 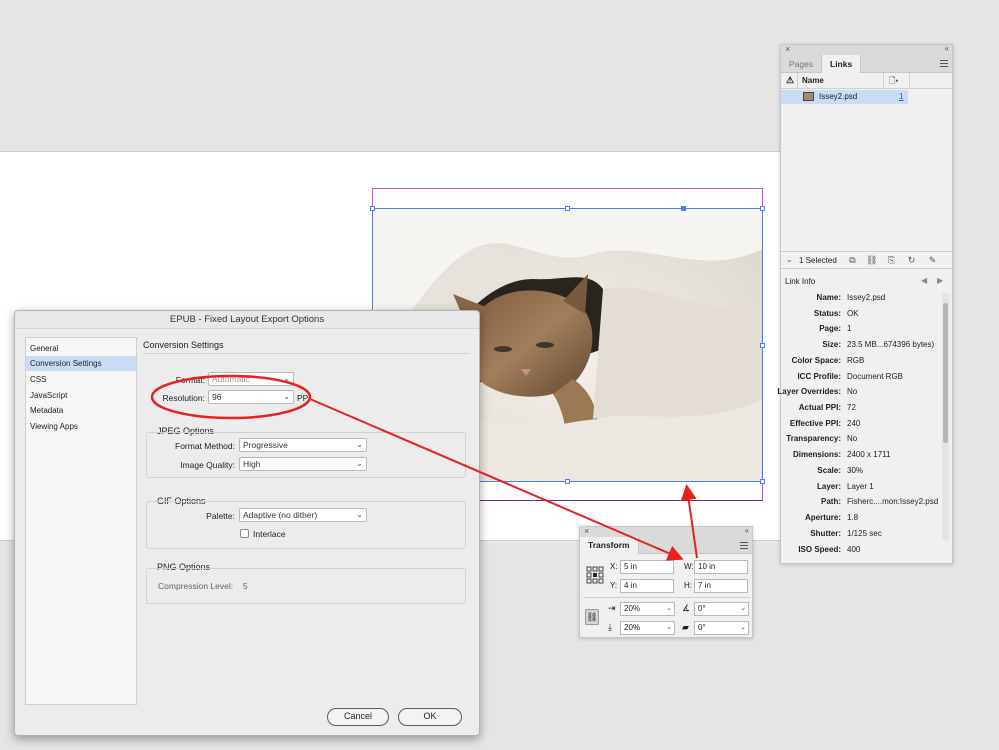 What do you see at coordinates (835, 328) in the screenshot?
I see `info-row: Page: 1` at bounding box center [835, 328].